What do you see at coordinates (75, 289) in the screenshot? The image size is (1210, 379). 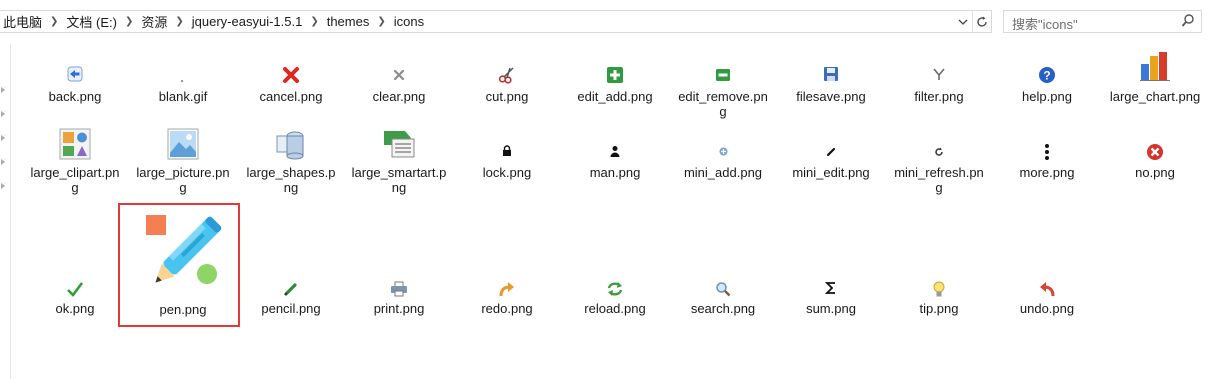 I see `ok-icon` at bounding box center [75, 289].